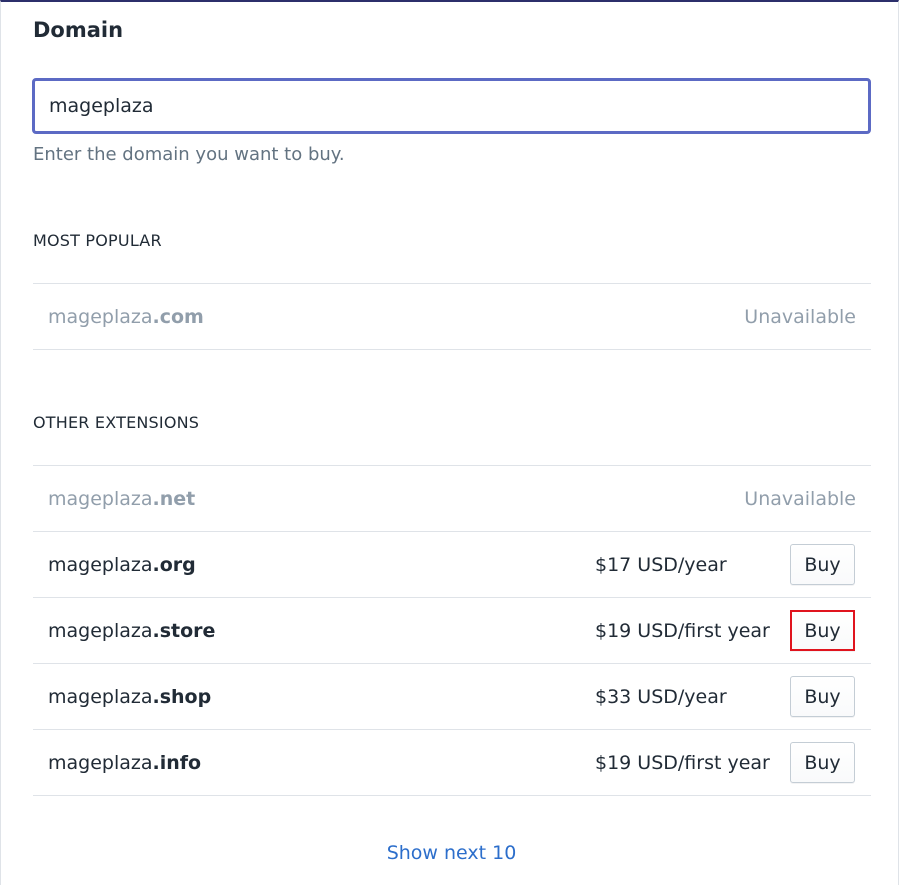 This screenshot has width=901, height=885. I want to click on domain-row-org: mageplaza.org $17 USD/year Buy, so click(452, 565).